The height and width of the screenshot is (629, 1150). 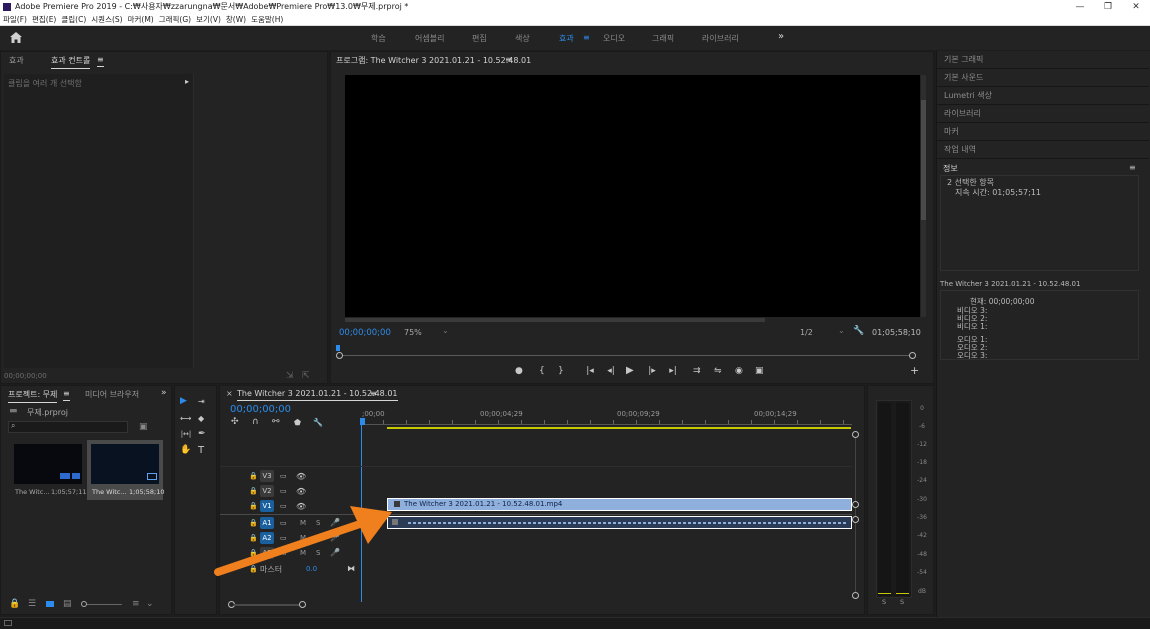 I want to click on workspace-audio: 오디오, so click(x=614, y=38).